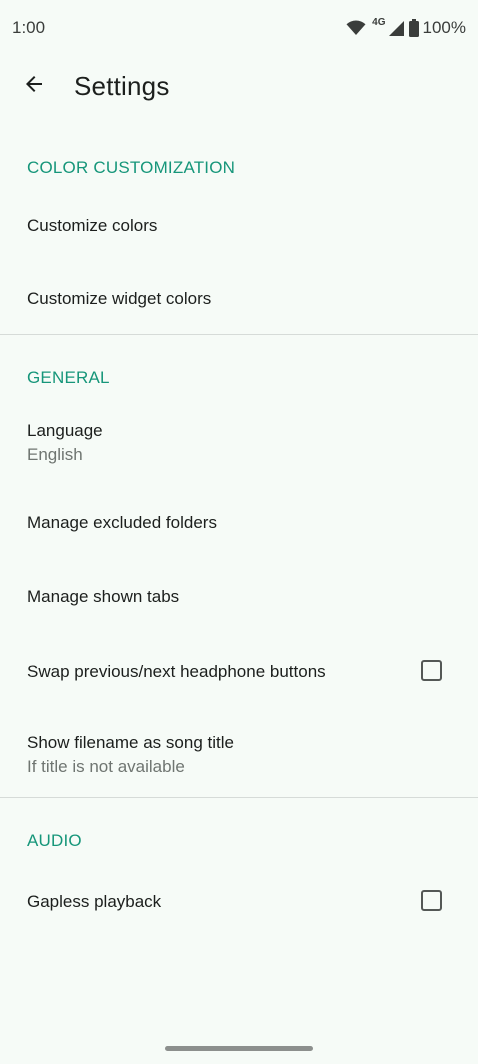 Image resolution: width=478 pixels, height=1064 pixels. What do you see at coordinates (406, 28) in the screenshot?
I see `status-icons: 4G 100%` at bounding box center [406, 28].